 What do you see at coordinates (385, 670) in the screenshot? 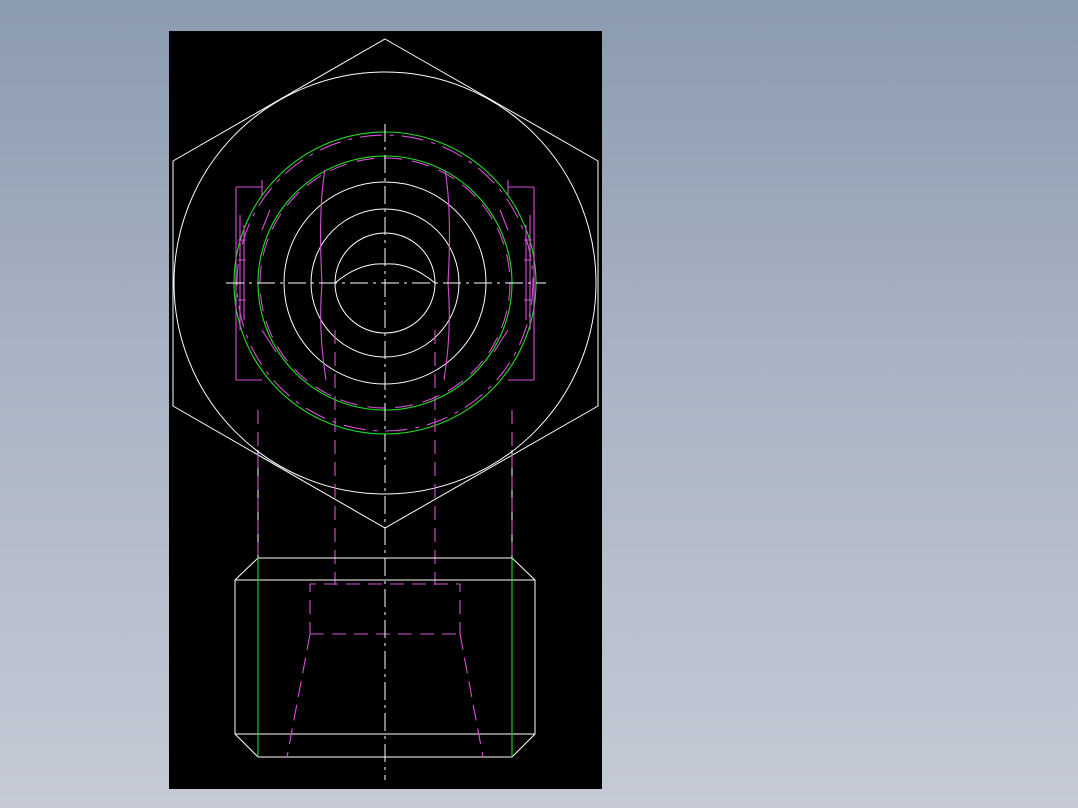
I see `hidden-bore-bottom` at bounding box center [385, 670].